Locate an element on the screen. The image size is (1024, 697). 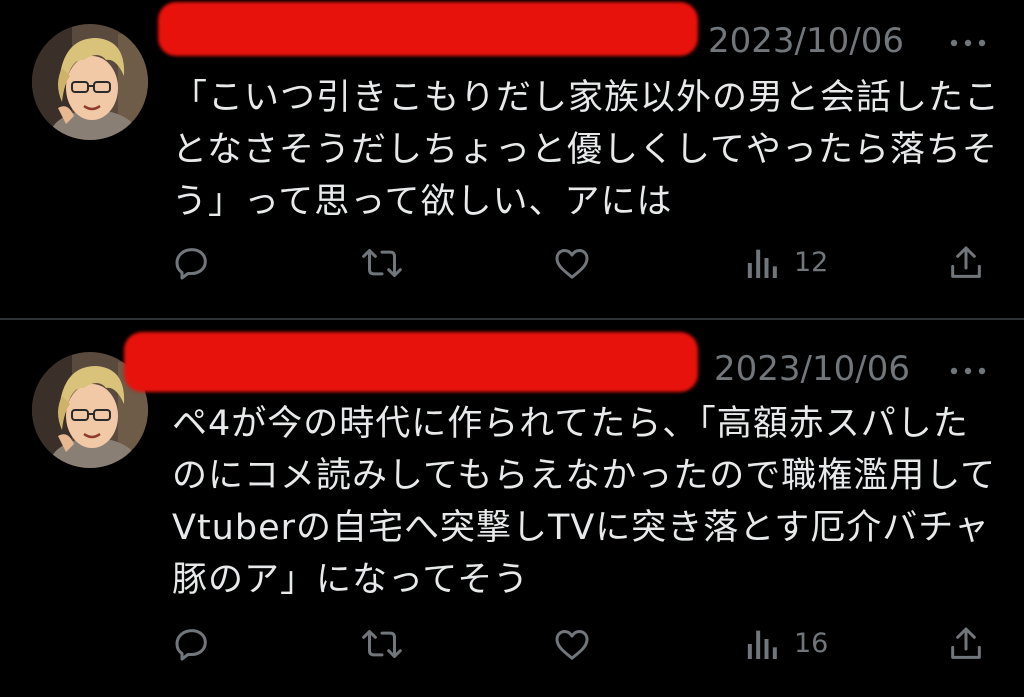
avatar is located at coordinates (90, 82).